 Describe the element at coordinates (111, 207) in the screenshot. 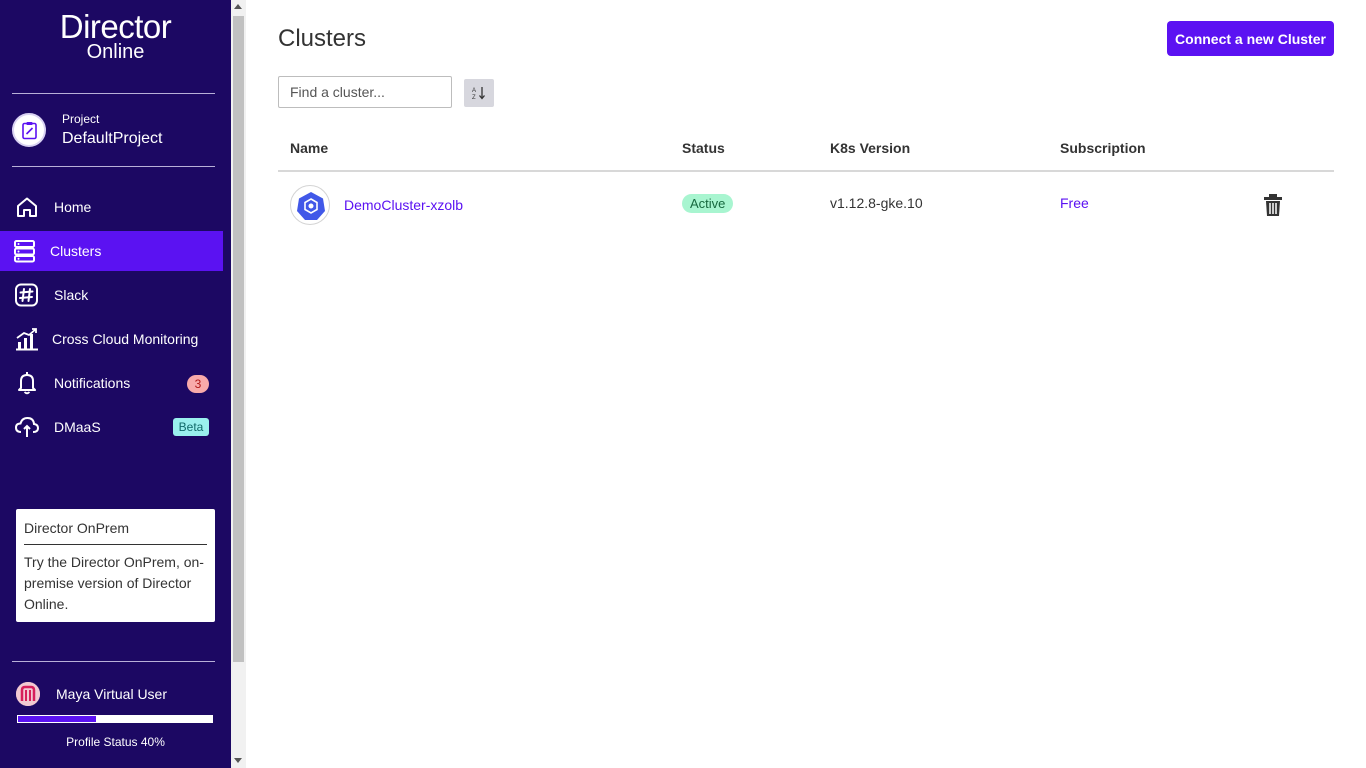

I see `sidebar-item-home: Home` at that location.